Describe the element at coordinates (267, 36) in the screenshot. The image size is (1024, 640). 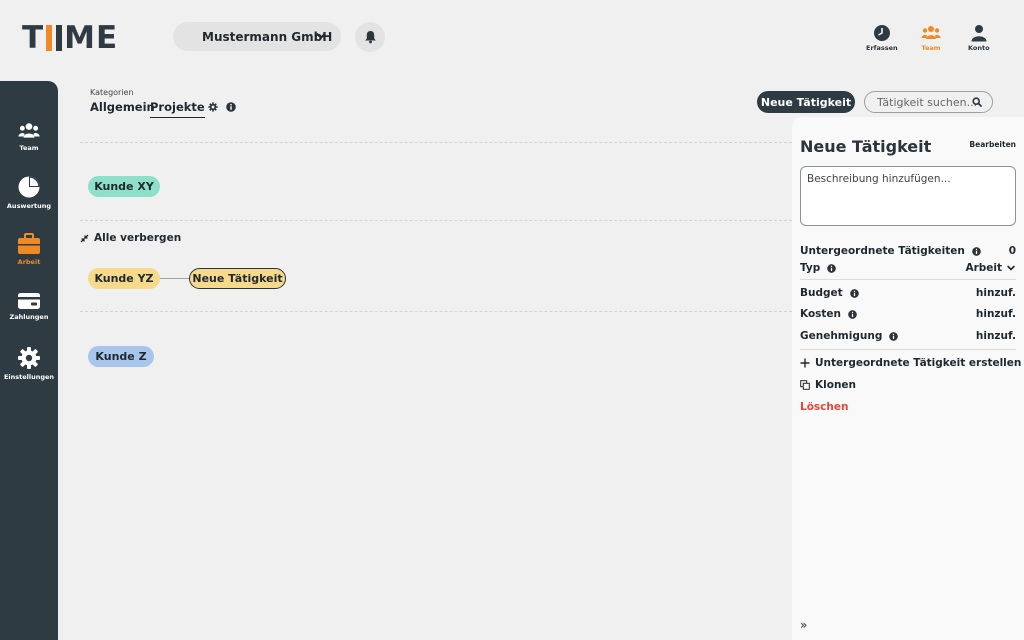
I see `company-name: Mustermann GmbH` at that location.